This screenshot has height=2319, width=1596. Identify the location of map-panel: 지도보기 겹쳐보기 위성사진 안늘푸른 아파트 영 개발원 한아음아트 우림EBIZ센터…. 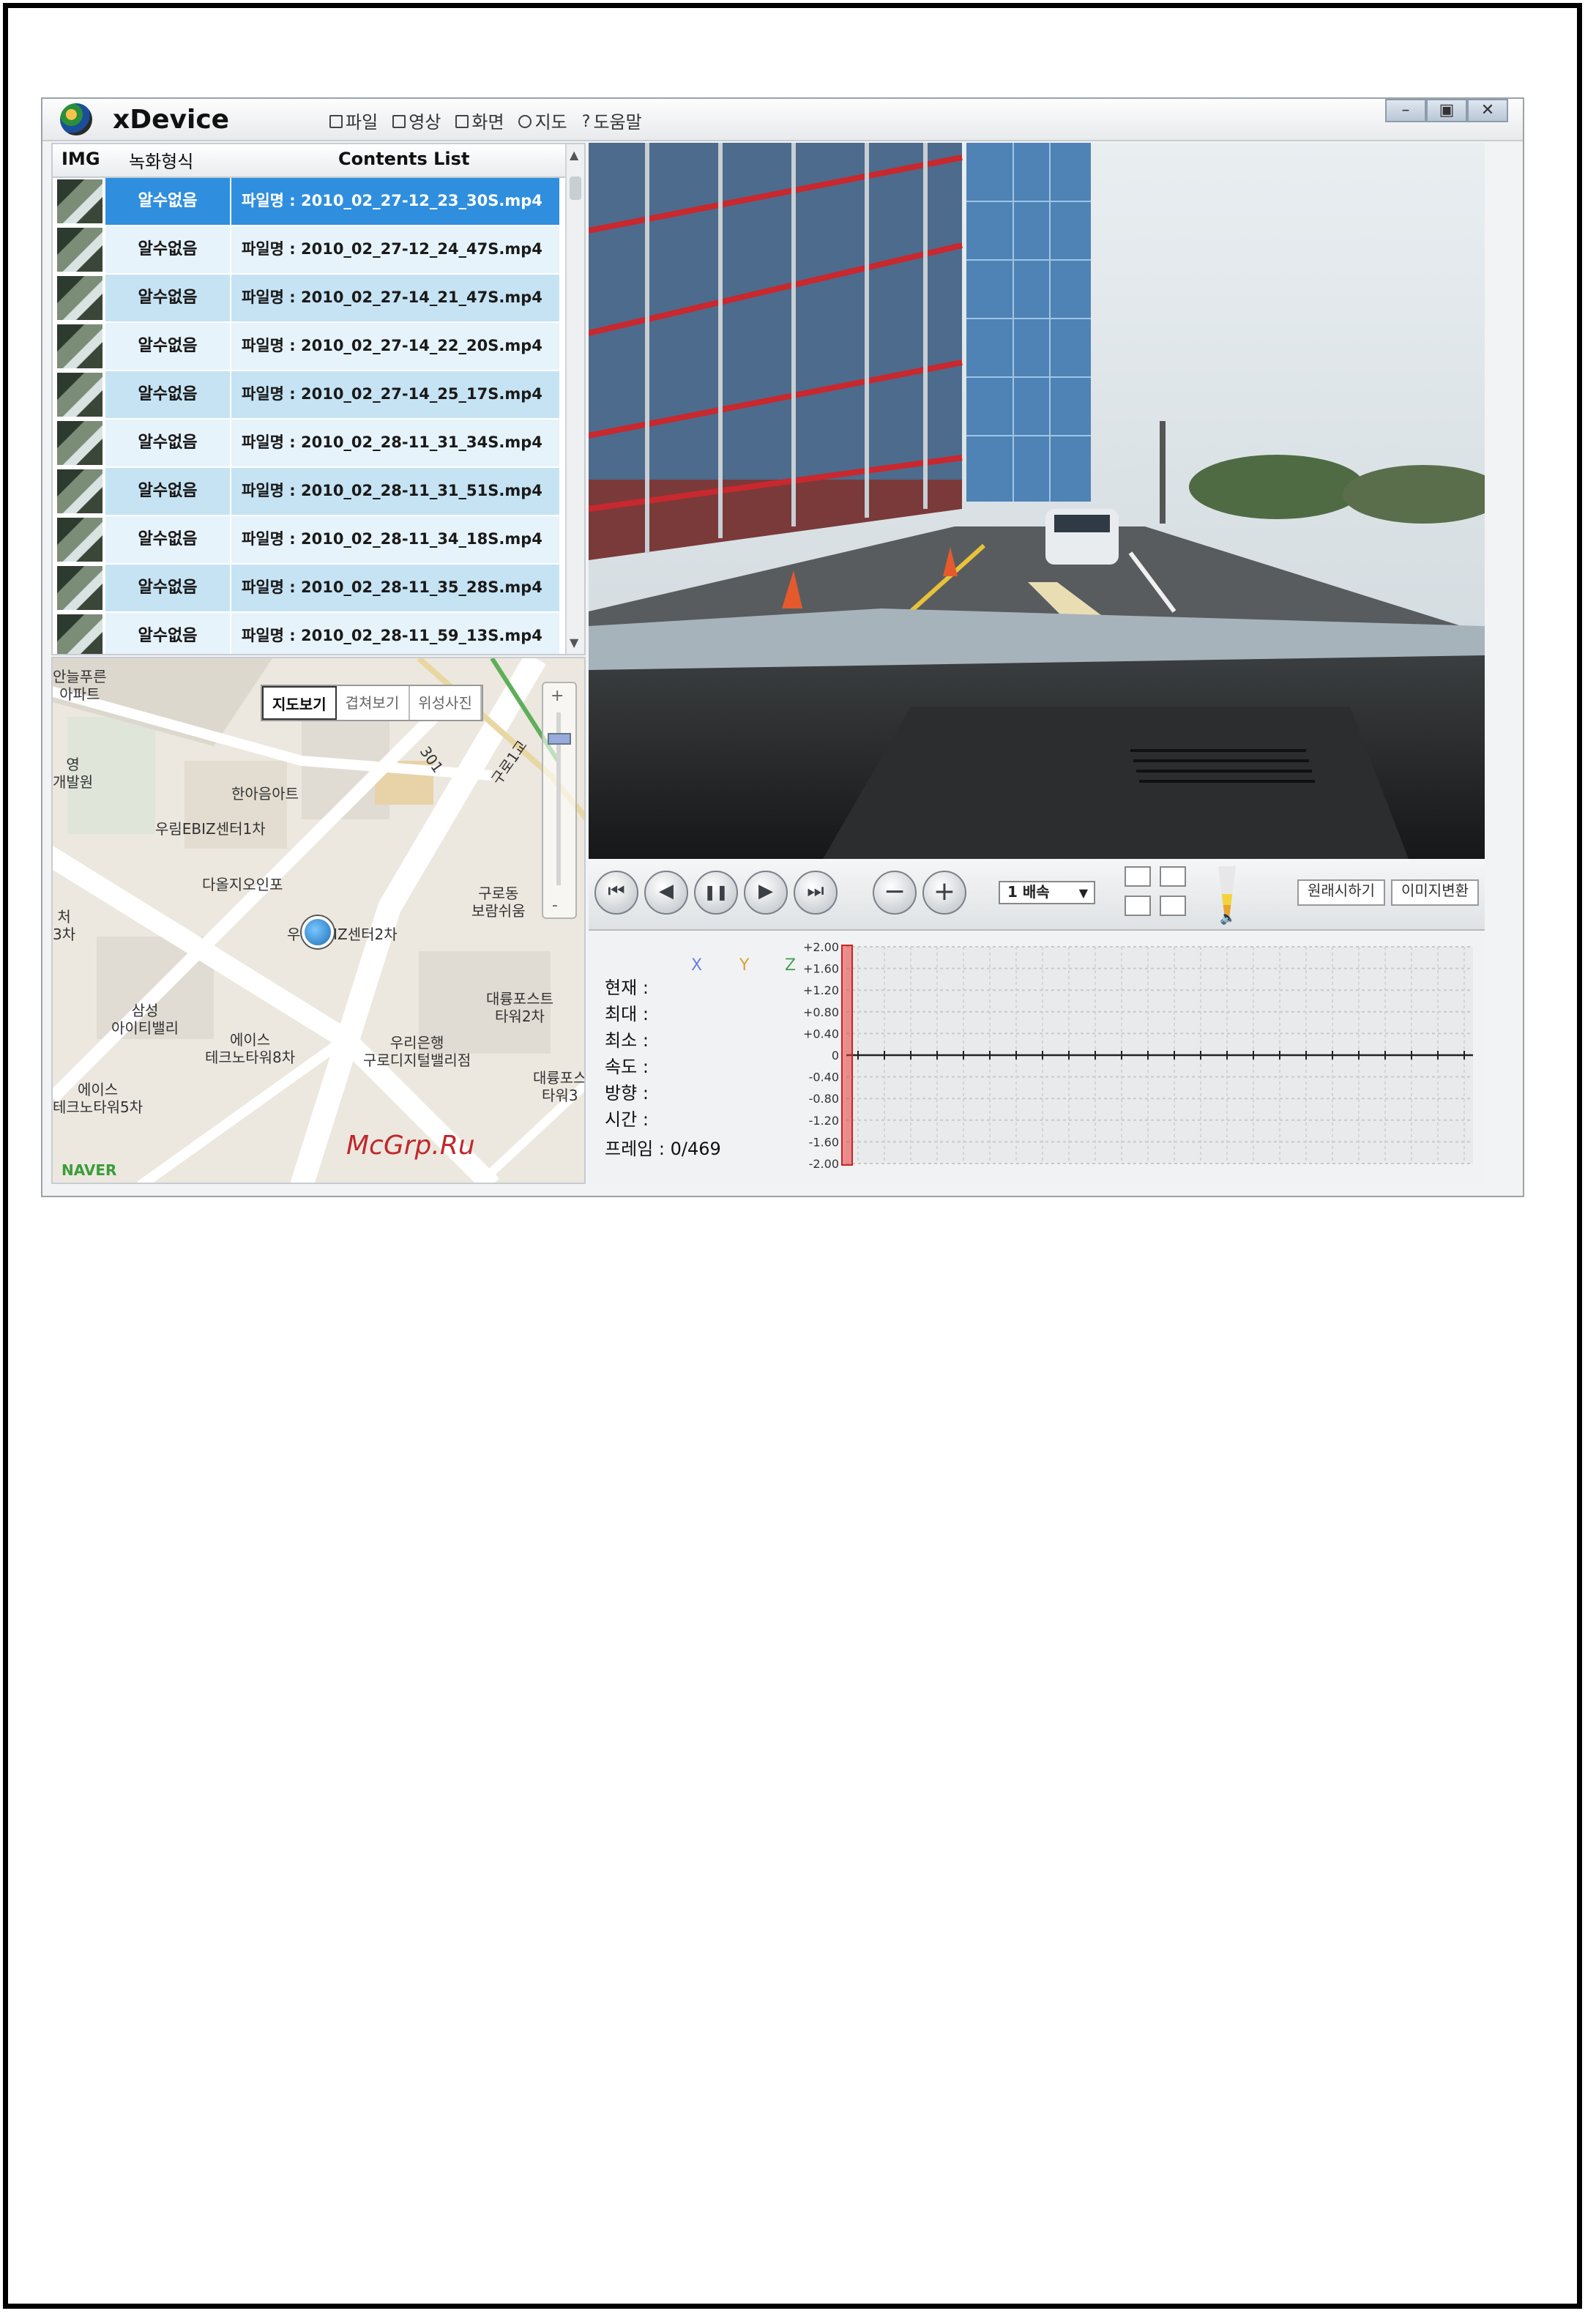
(318, 920).